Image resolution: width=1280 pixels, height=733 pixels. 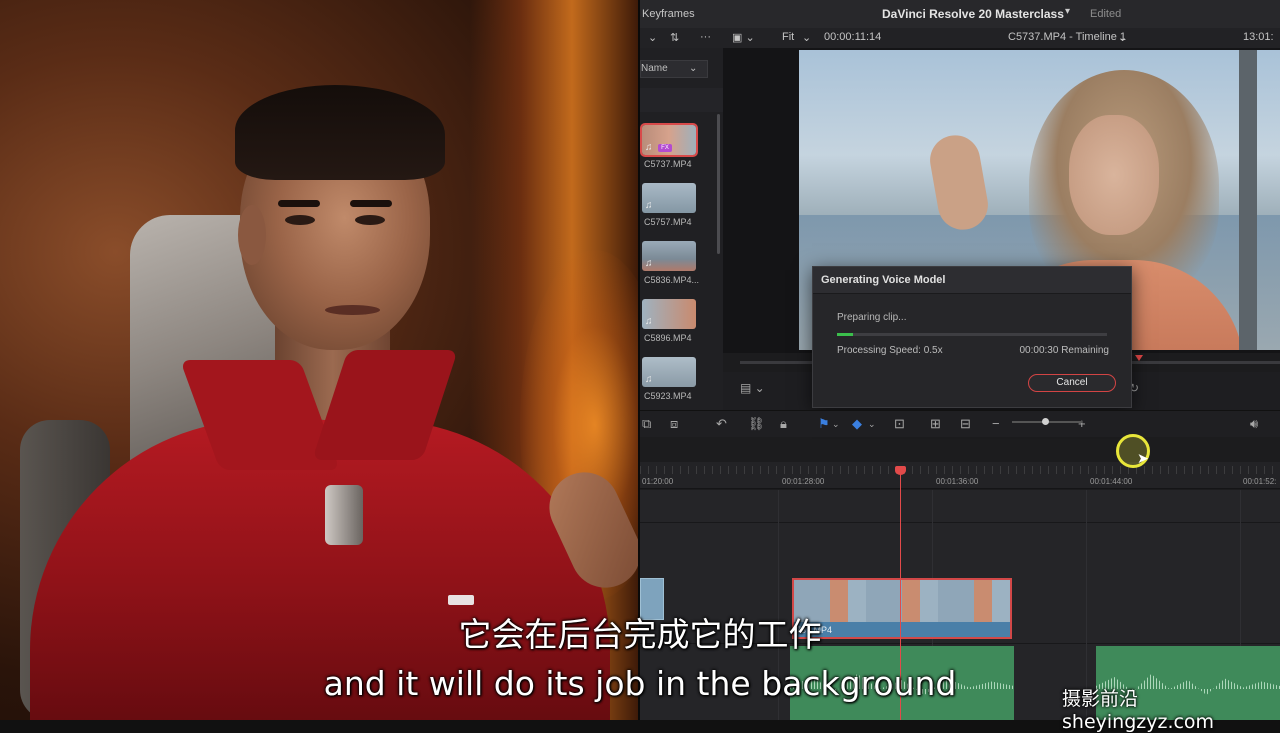 I want to click on pool-scrollbar, so click(x=718, y=184).